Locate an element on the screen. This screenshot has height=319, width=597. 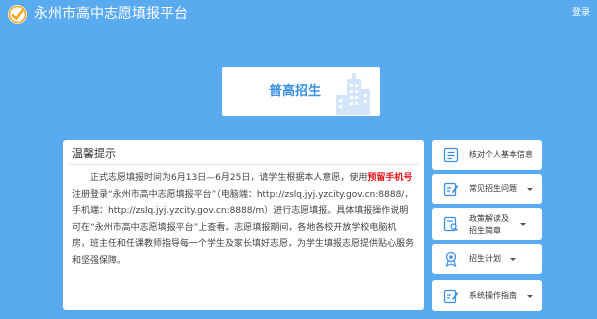
guide-button: 系统操作指南 is located at coordinates (487, 295).